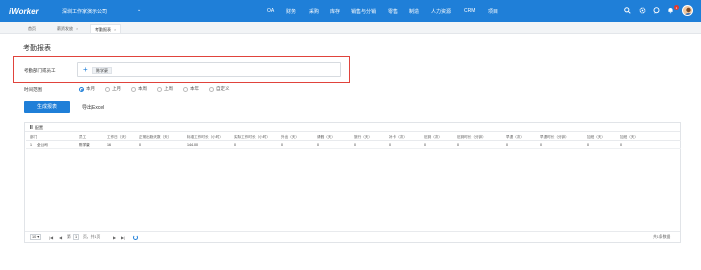 This screenshot has width=701, height=270. What do you see at coordinates (676, 7) in the screenshot?
I see `notification-badge: 1` at bounding box center [676, 7].